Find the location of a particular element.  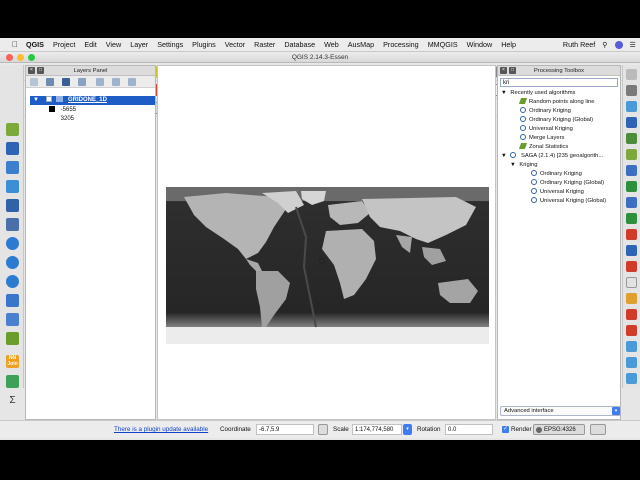

plugin-tool-11-icon is located at coordinates (631, 234).